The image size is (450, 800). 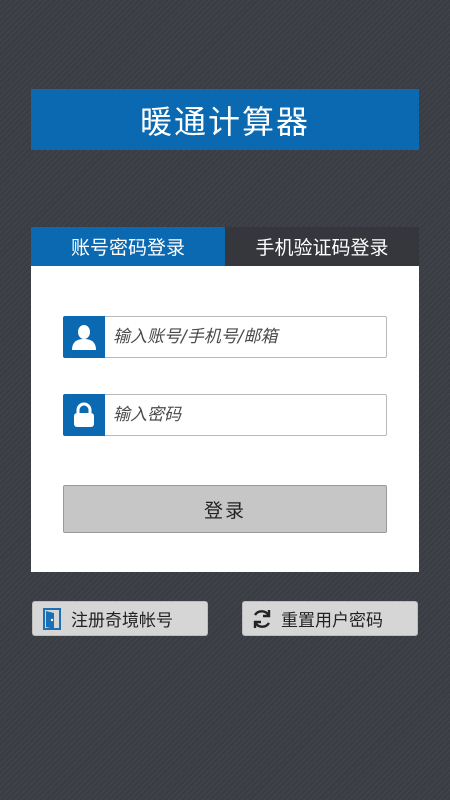 What do you see at coordinates (332, 621) in the screenshot?
I see `reset-password-label: 重置用户密码` at bounding box center [332, 621].